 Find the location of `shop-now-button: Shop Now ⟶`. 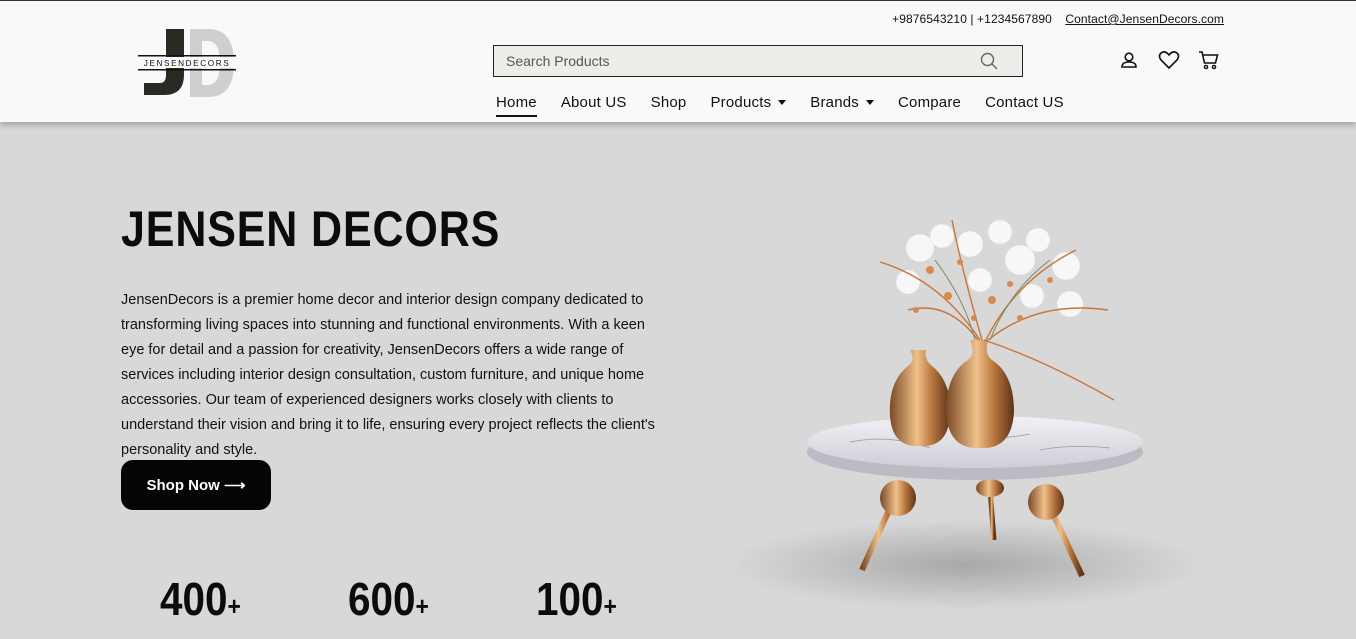

shop-now-button: Shop Now ⟶ is located at coordinates (196, 485).